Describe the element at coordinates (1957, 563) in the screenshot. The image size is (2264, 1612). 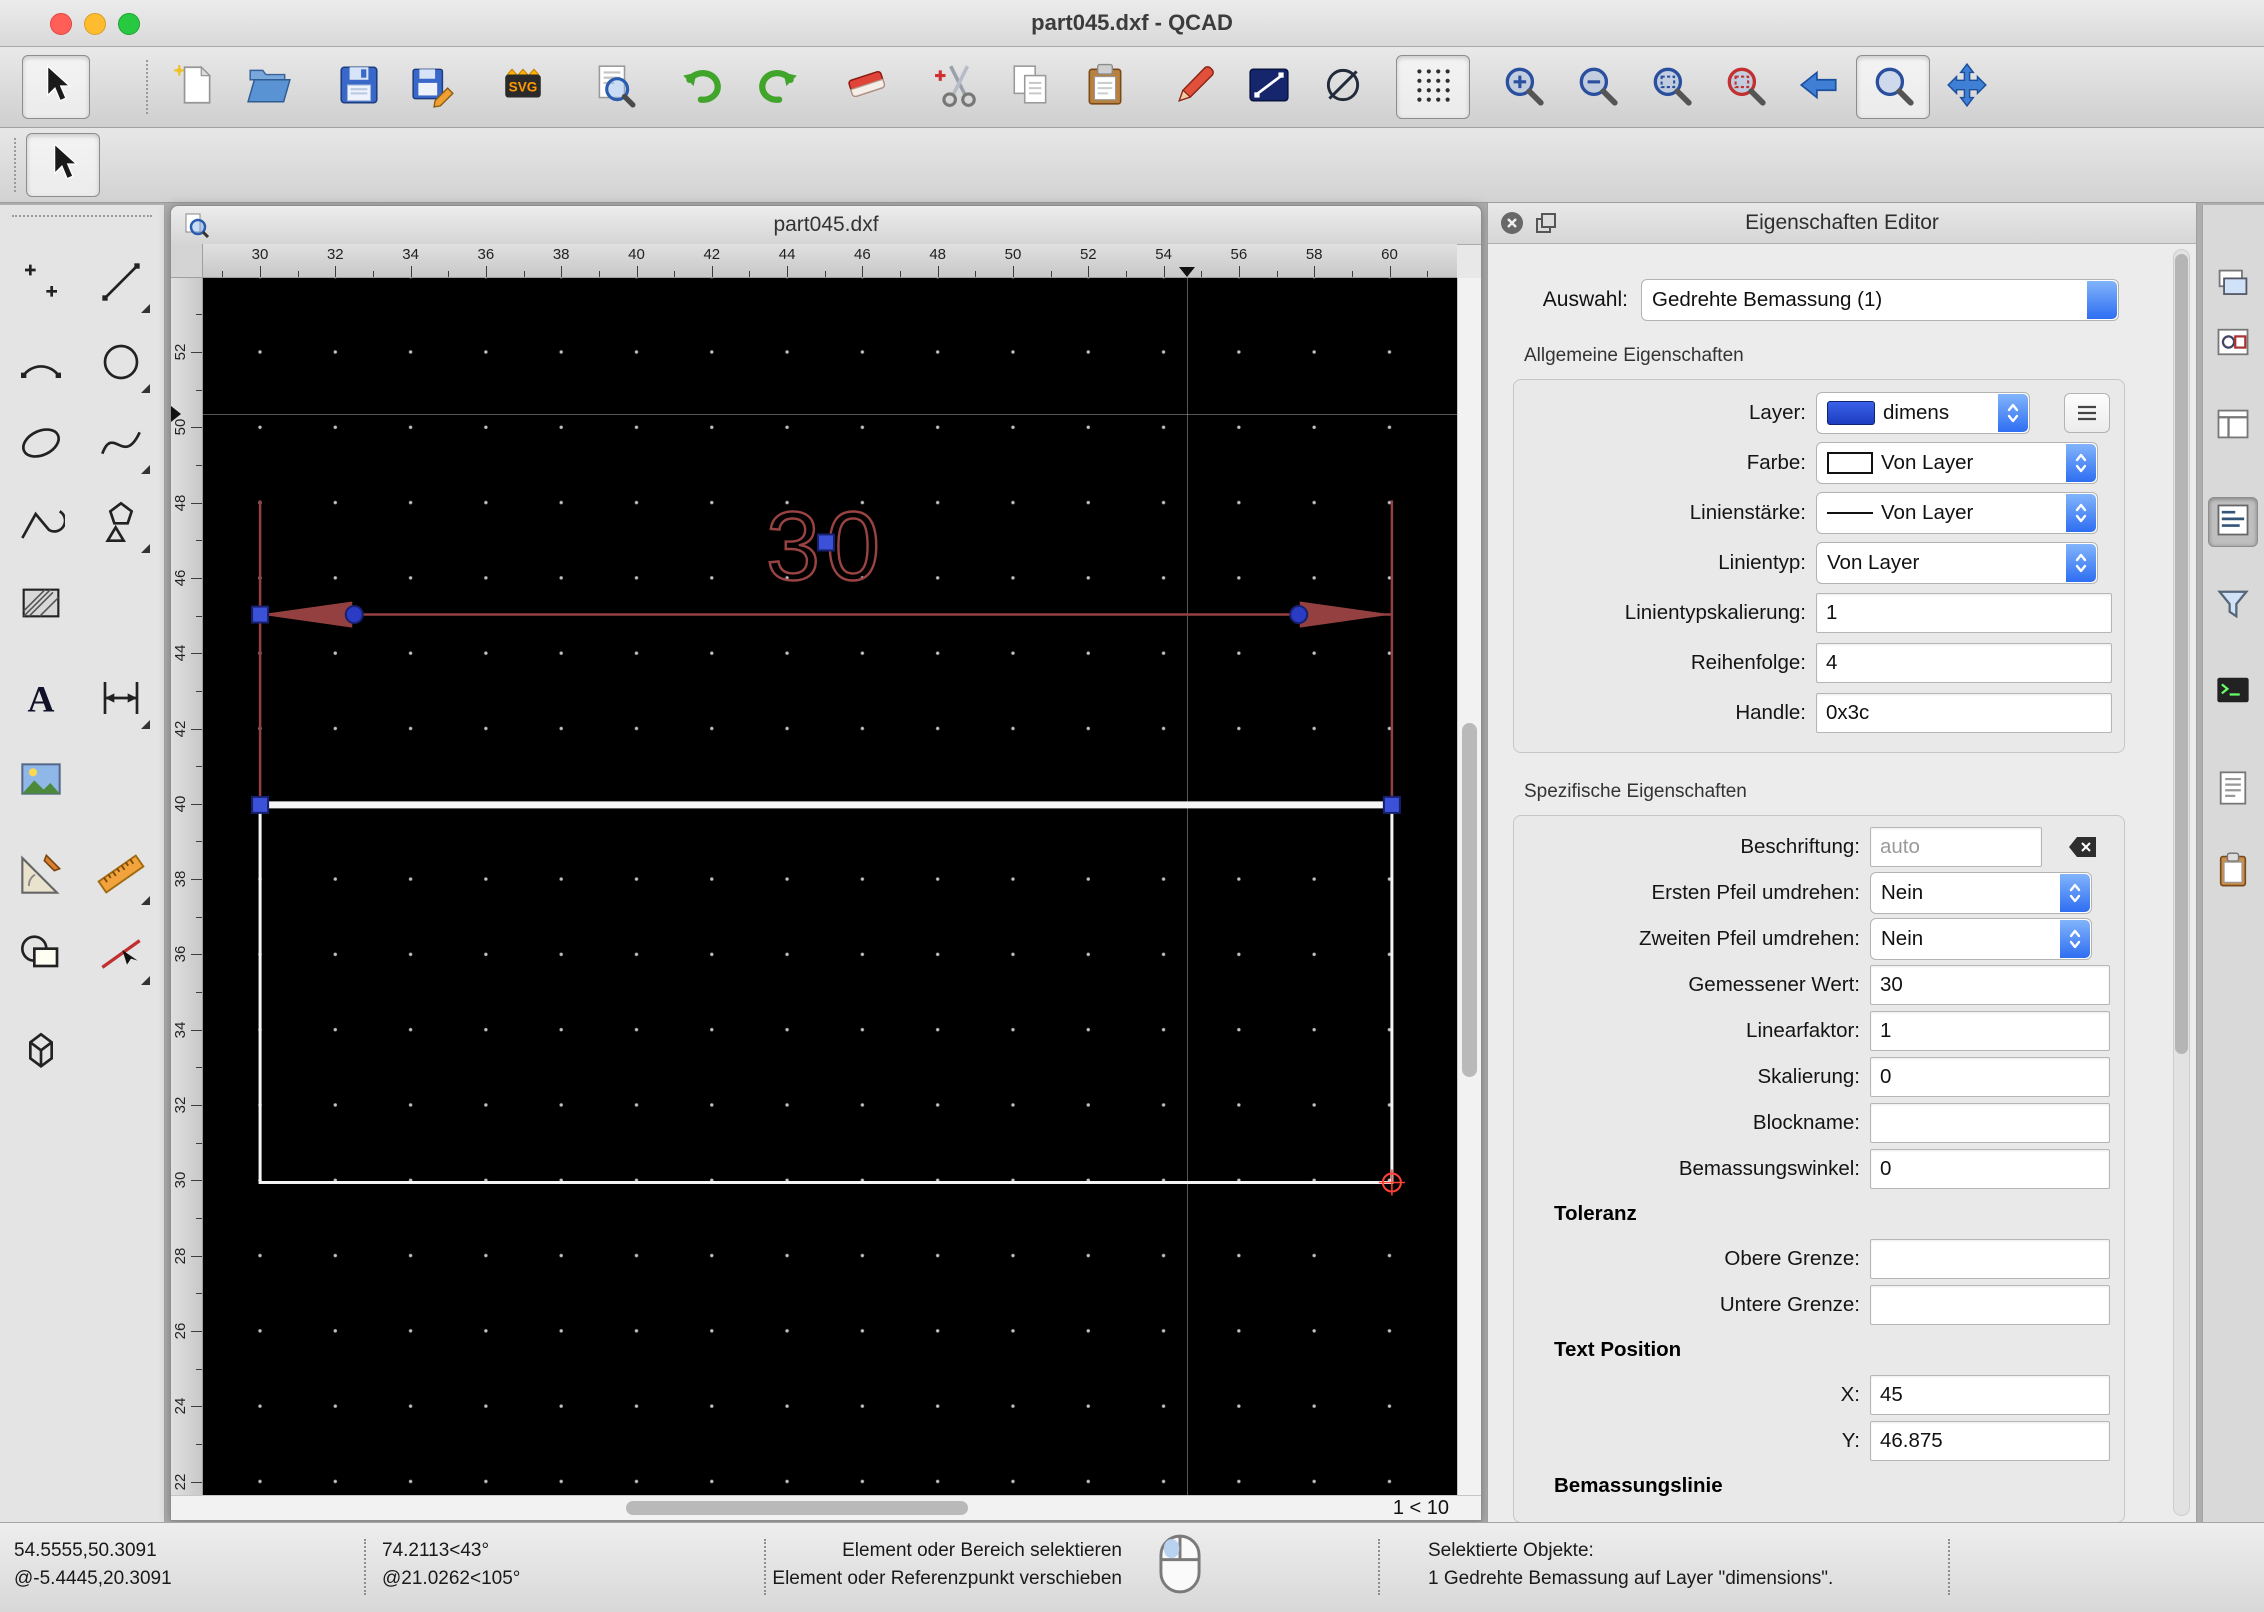
I see `property-combo-linientyp: Von Layer` at that location.